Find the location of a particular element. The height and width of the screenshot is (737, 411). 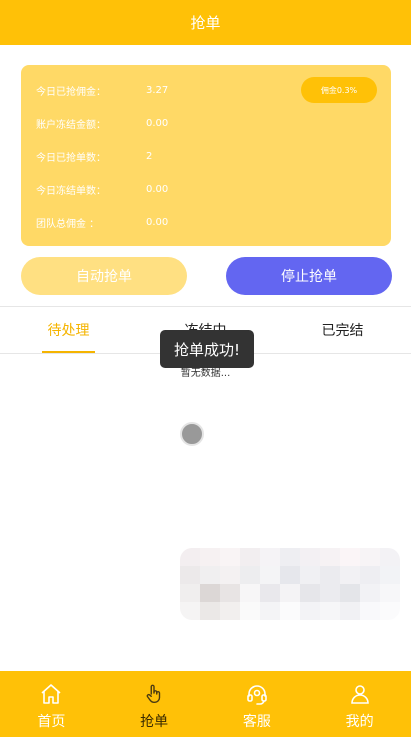

loading-spinner-icon is located at coordinates (192, 434).